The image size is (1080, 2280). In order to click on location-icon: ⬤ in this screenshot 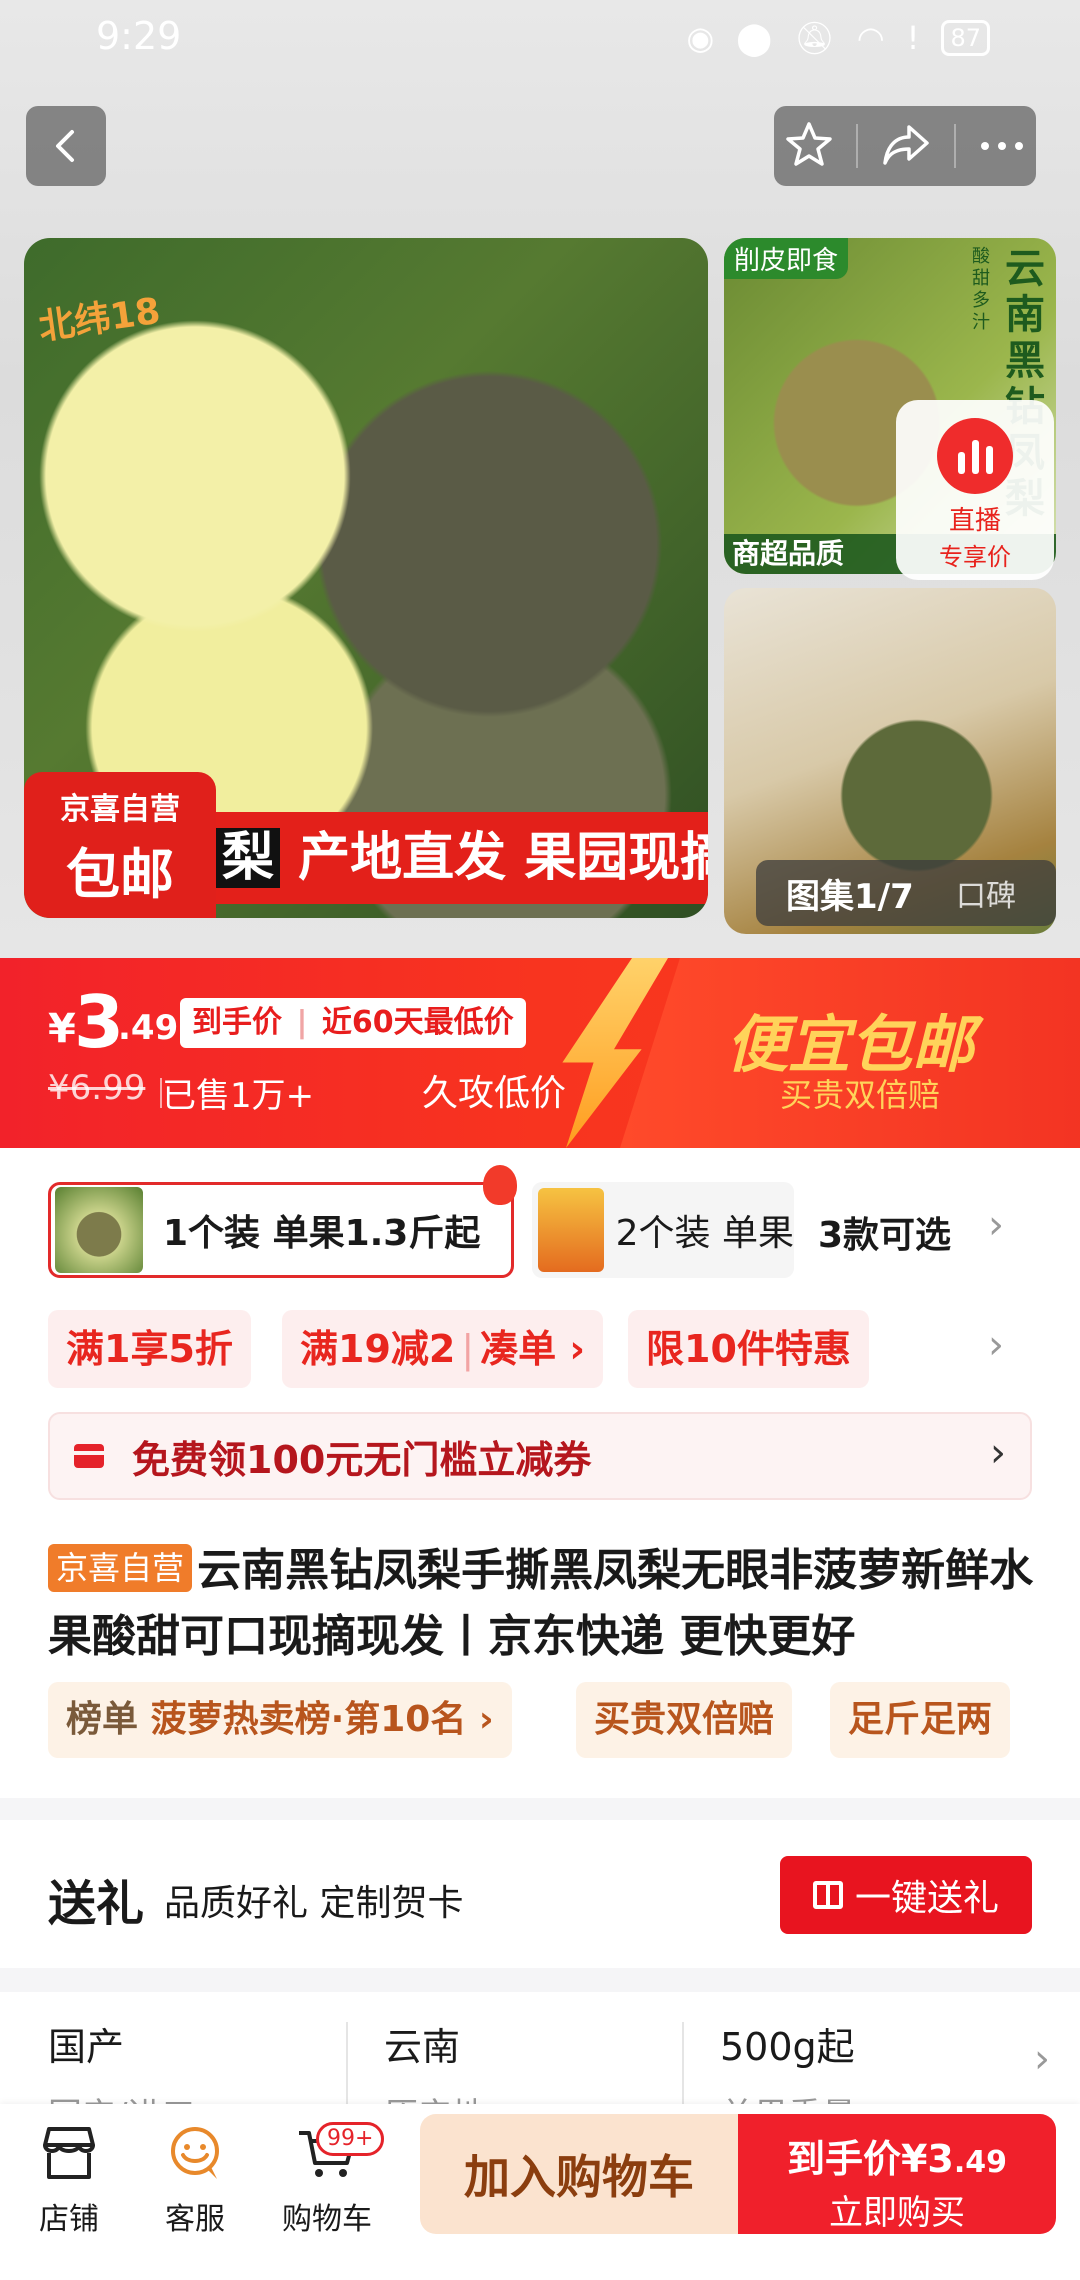, I will do `click(754, 38)`.